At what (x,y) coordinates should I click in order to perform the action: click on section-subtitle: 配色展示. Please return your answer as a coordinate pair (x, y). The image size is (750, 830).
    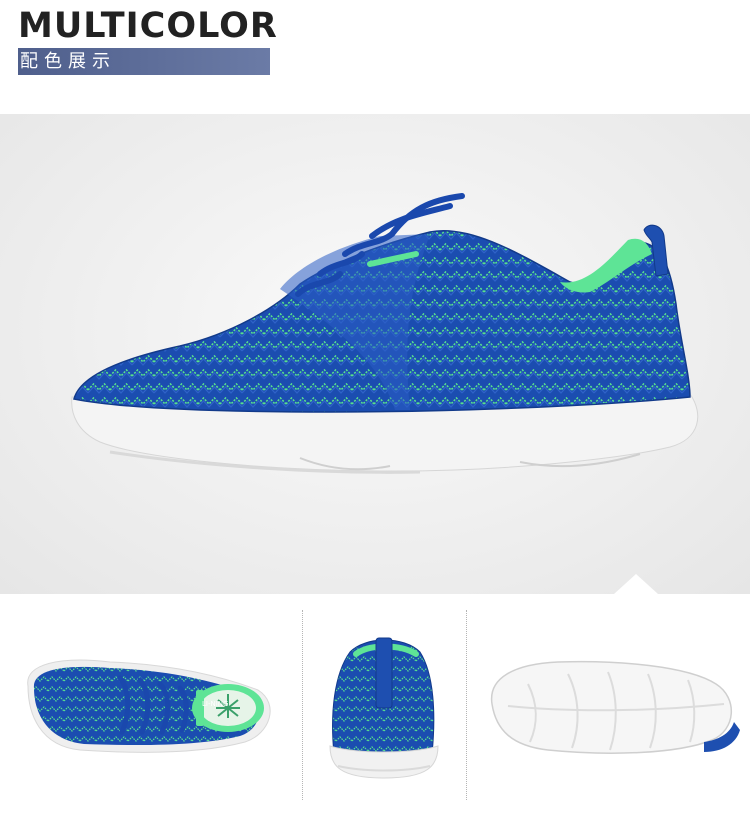
    Looking at the image, I should click on (144, 61).